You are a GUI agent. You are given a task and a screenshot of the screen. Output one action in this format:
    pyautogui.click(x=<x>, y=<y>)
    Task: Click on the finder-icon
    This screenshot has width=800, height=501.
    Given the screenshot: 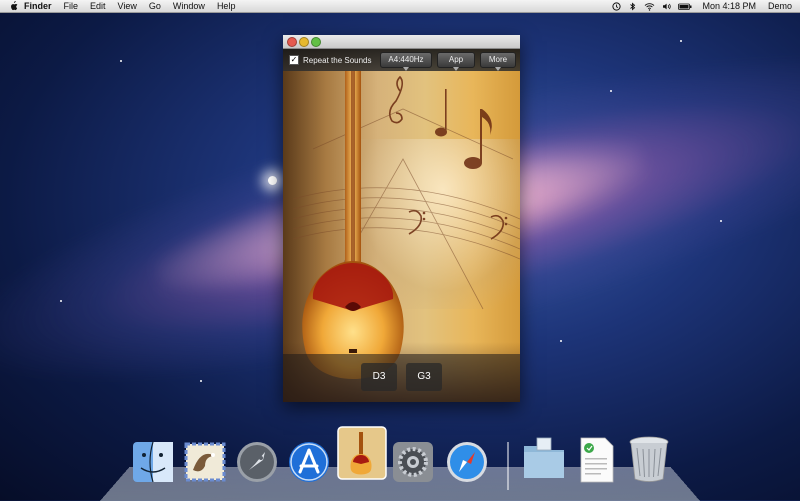 What is the action you would take?
    pyautogui.click(x=153, y=462)
    